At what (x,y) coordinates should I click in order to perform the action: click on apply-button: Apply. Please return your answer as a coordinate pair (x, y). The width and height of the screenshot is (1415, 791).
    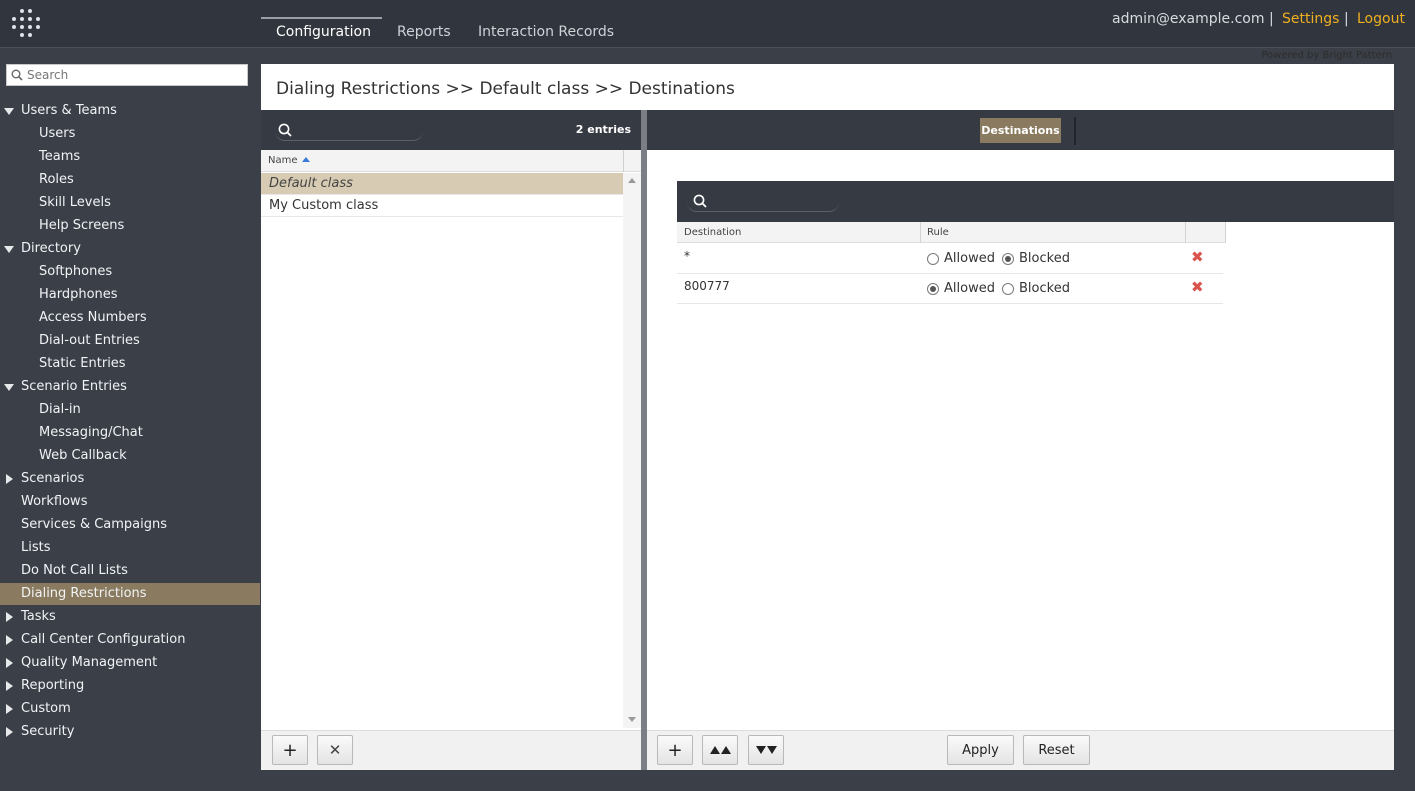
    Looking at the image, I should click on (980, 750).